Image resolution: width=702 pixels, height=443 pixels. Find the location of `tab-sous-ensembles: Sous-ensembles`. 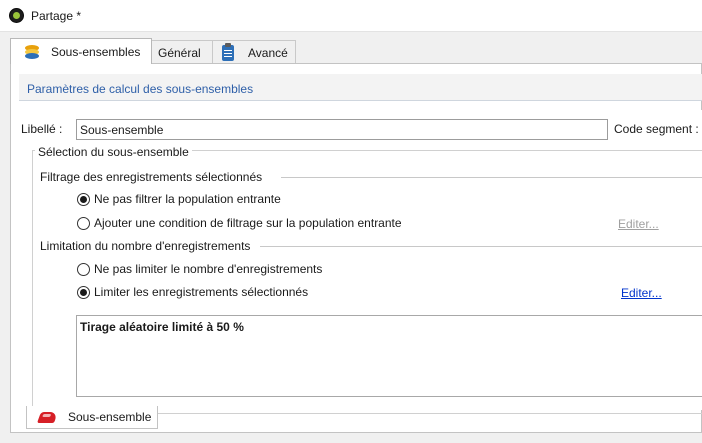

tab-sous-ensembles: Sous-ensembles is located at coordinates (81, 51).